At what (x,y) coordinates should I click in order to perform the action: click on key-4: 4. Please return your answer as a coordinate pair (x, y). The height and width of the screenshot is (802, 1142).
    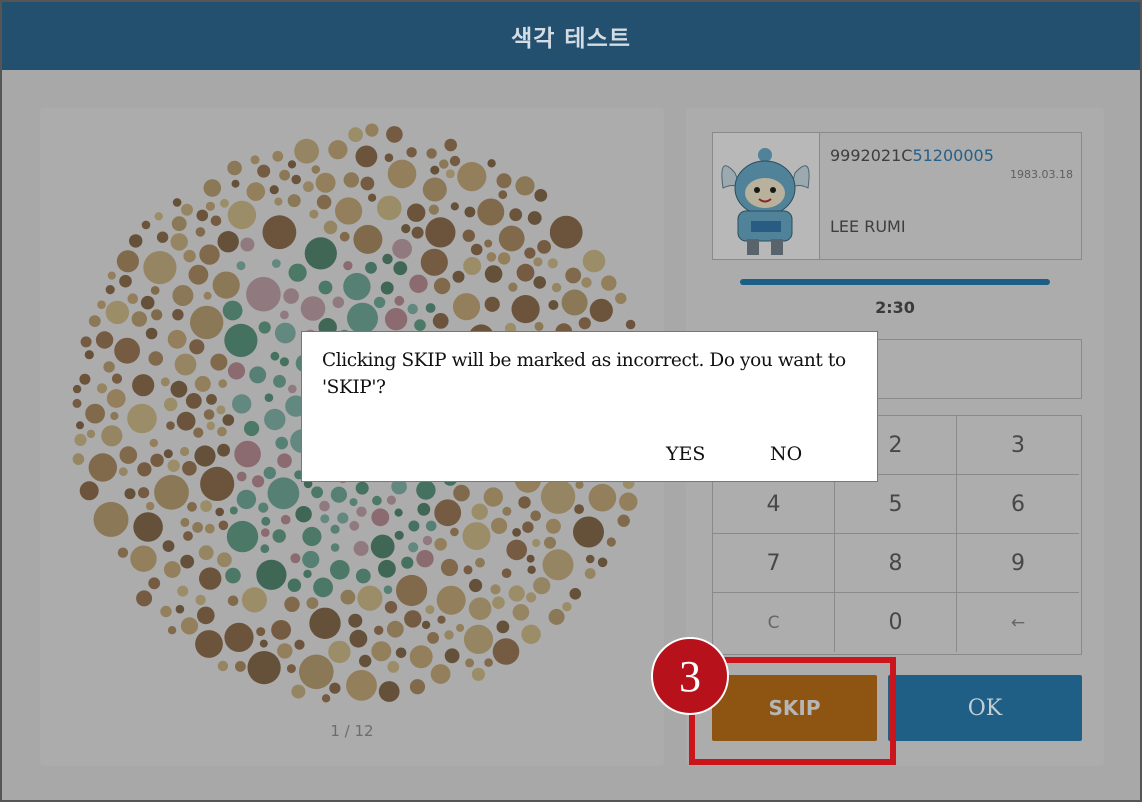
    Looking at the image, I should click on (774, 504).